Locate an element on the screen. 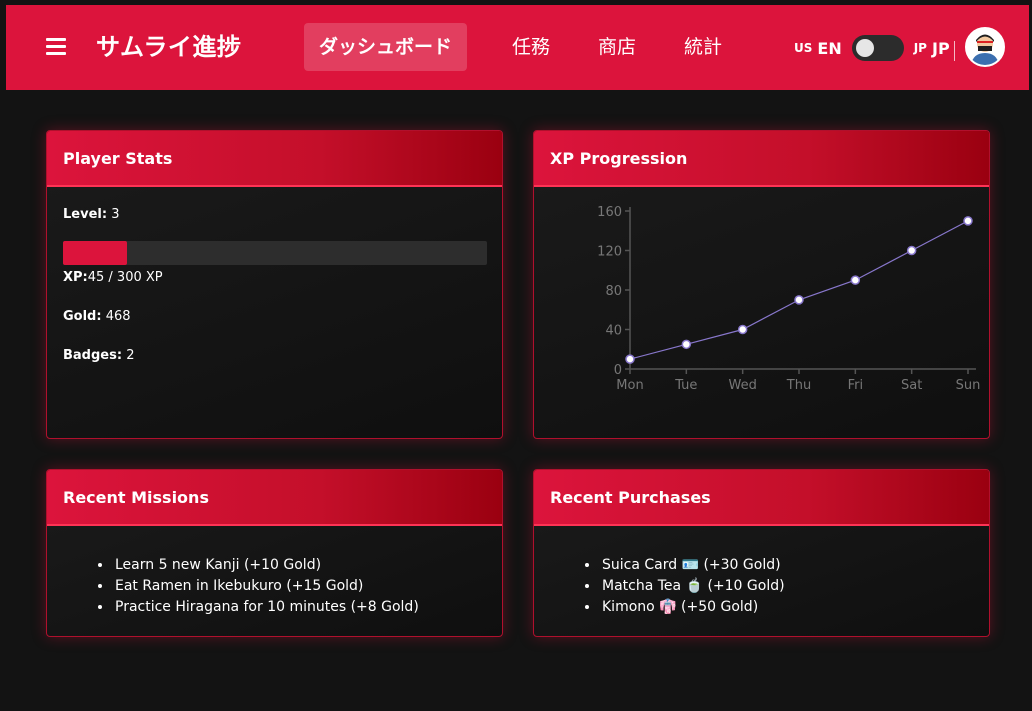 This screenshot has width=1032, height=711. level-label: Level: is located at coordinates (85, 214).